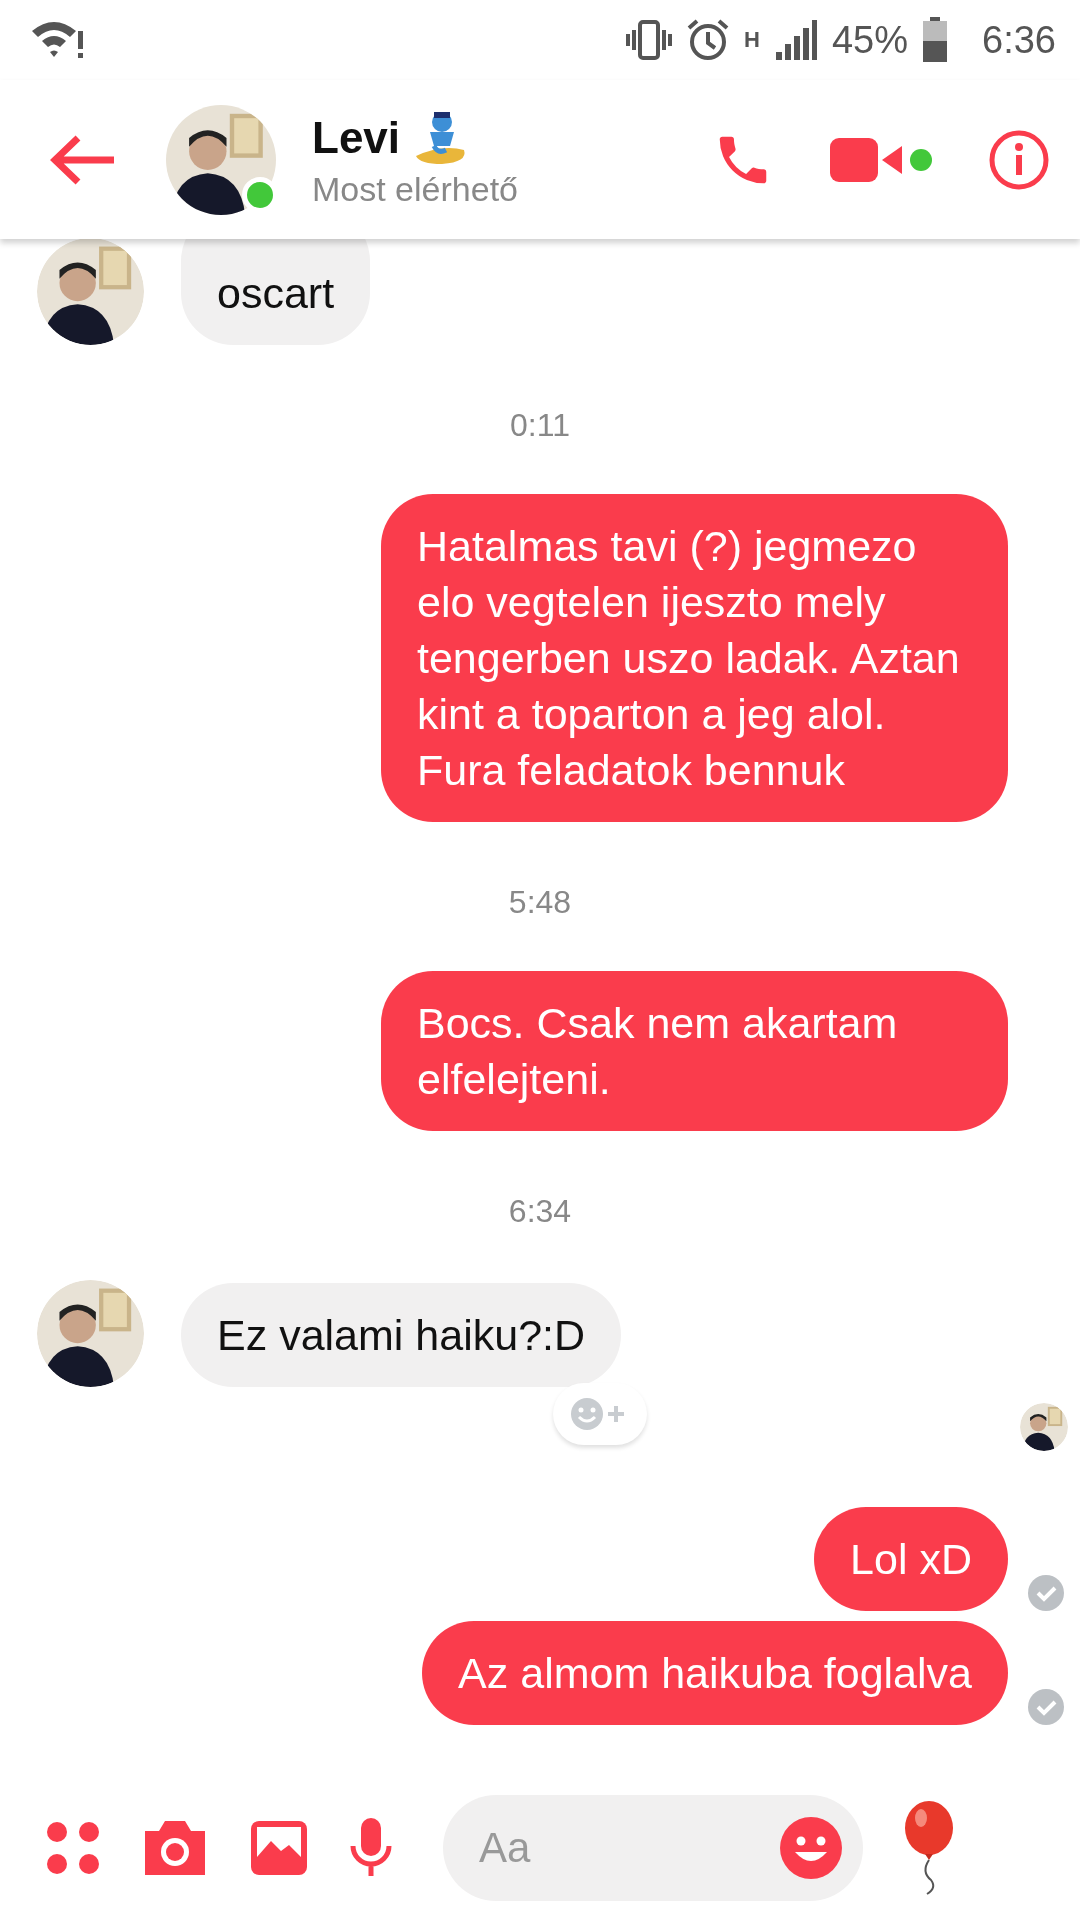 The image size is (1080, 1920). Describe the element at coordinates (694, 1051) in the screenshot. I see `sent-message: Bocs. Csak nem akartam elfelejteni.` at that location.